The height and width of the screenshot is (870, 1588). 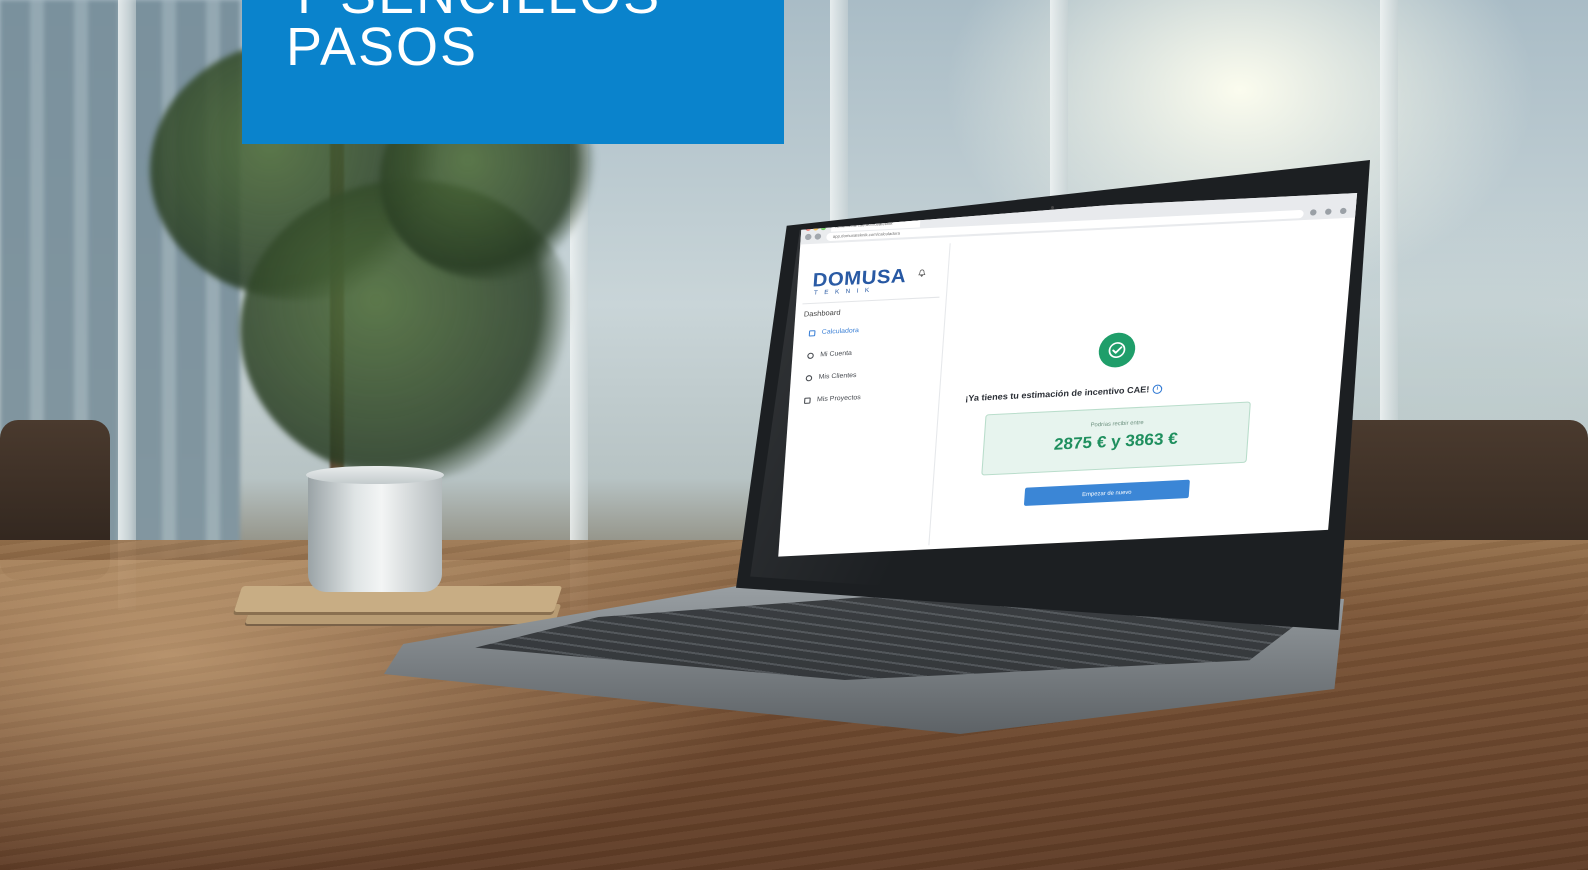 I want to click on calculator-icon, so click(x=812, y=333).